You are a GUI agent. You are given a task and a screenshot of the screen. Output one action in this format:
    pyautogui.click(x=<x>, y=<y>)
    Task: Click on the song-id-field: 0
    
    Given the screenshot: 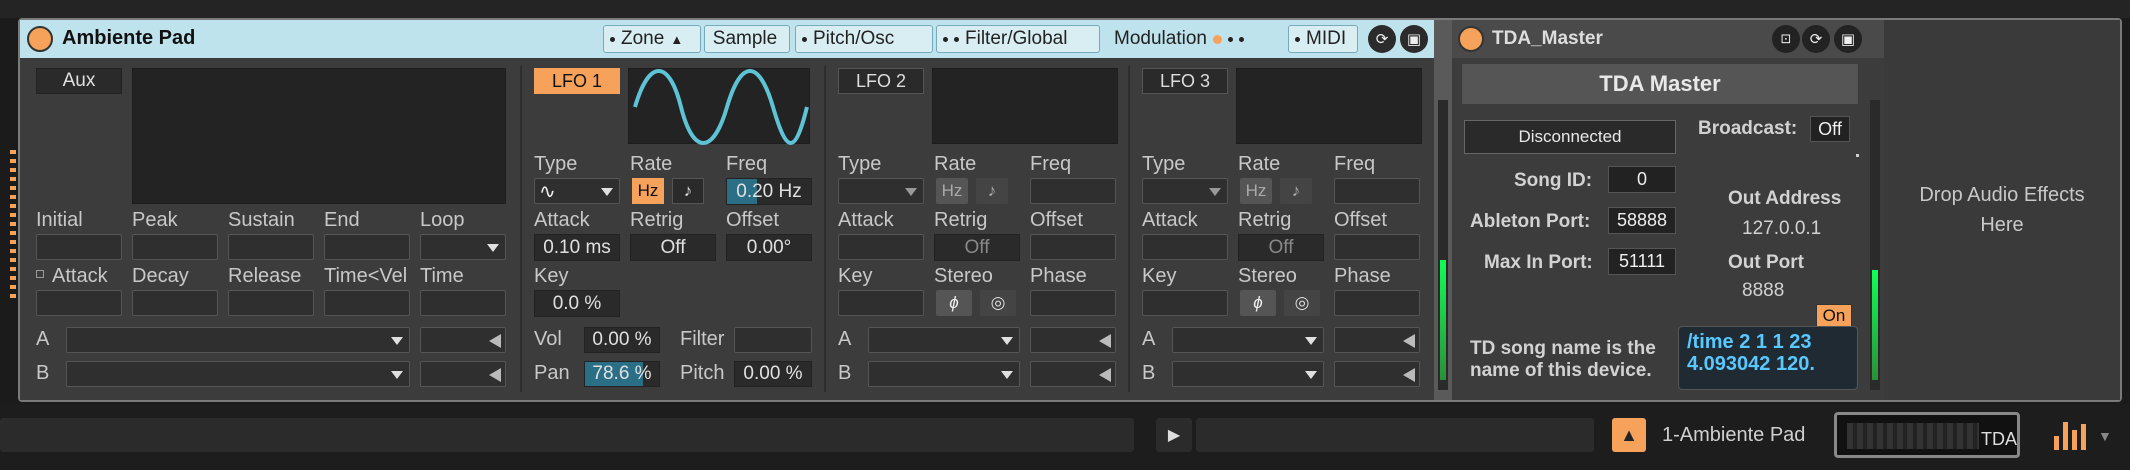 What is the action you would take?
    pyautogui.click(x=1642, y=179)
    